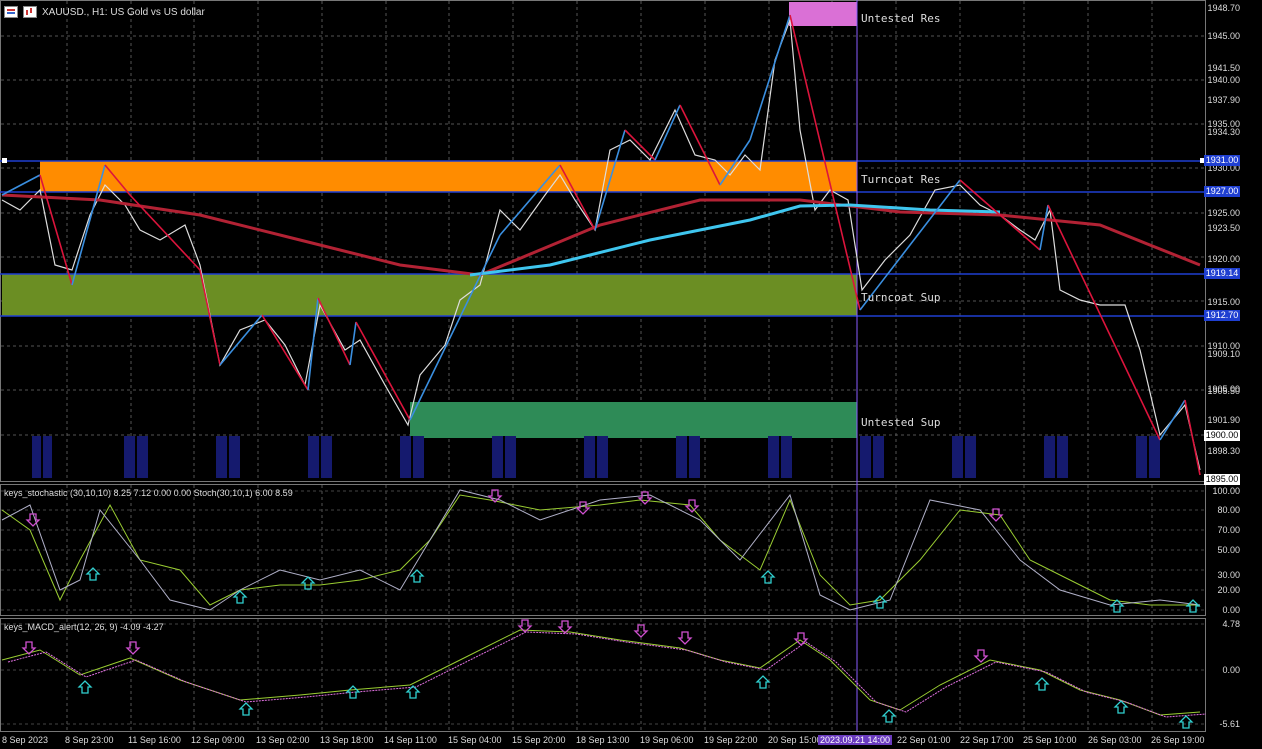 The image size is (1262, 749). Describe the element at coordinates (283, 740) in the screenshot. I see `time-tick-label: 13 Sep 02:00` at that location.